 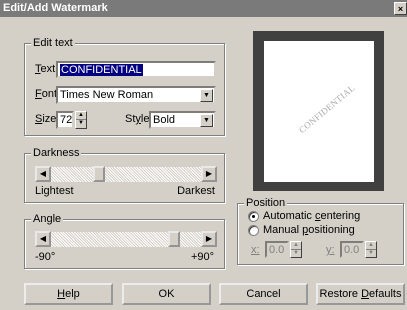 I want to click on size-input: 72, so click(x=65, y=120).